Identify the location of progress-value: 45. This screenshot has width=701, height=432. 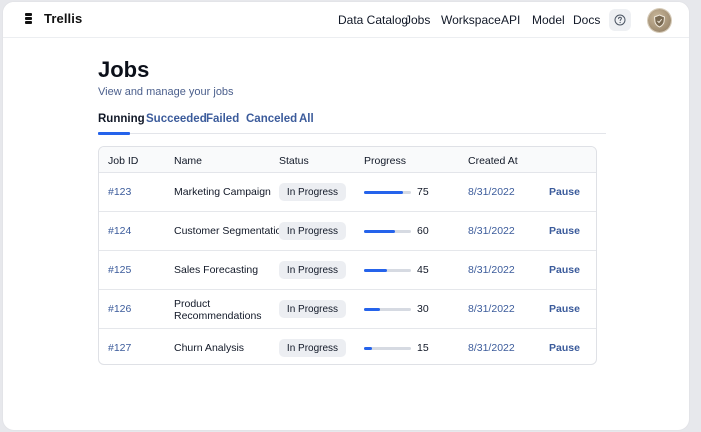
(423, 270).